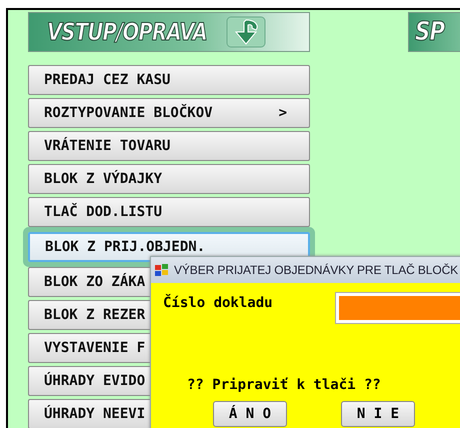  Describe the element at coordinates (316, 270) in the screenshot. I see `dialog-title: VÝBER PRIJATEJ OBJEDNÁVKY PRE TLAČ BLOČK` at that location.